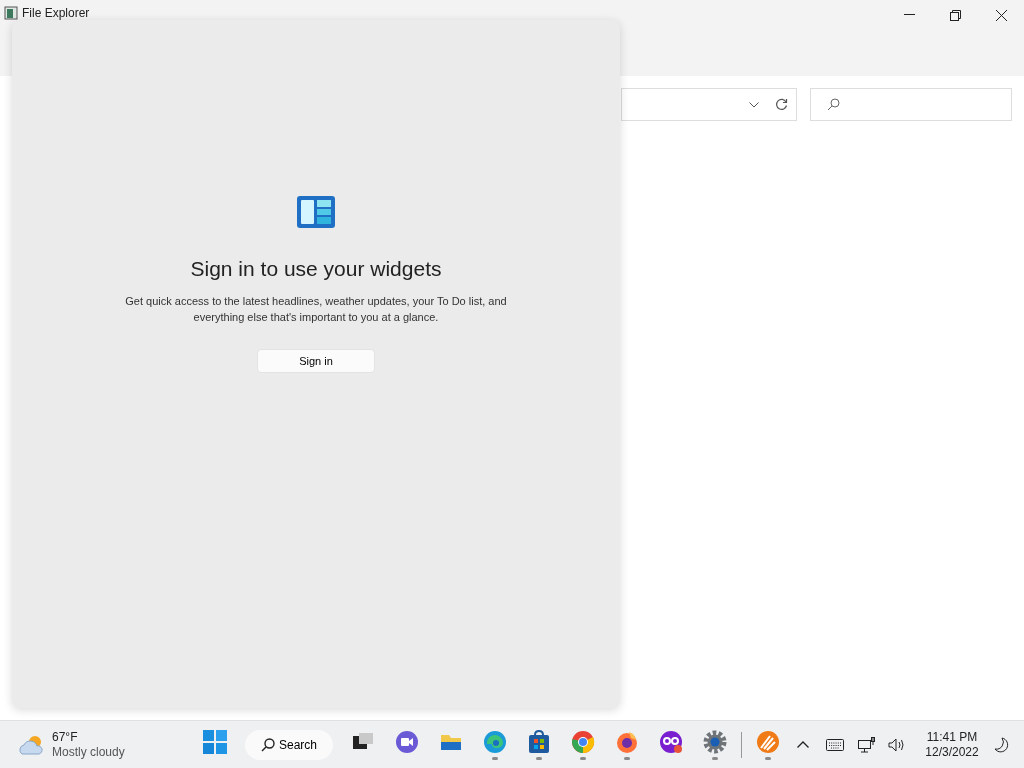 The width and height of the screenshot is (1024, 768). What do you see at coordinates (539, 741) in the screenshot?
I see `store-icon` at bounding box center [539, 741].